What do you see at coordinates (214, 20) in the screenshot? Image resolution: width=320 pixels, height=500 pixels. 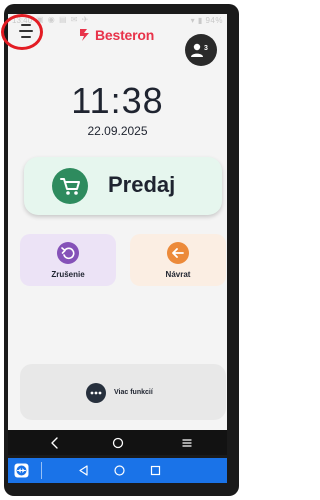 I see `battery-level: 94%` at bounding box center [214, 20].